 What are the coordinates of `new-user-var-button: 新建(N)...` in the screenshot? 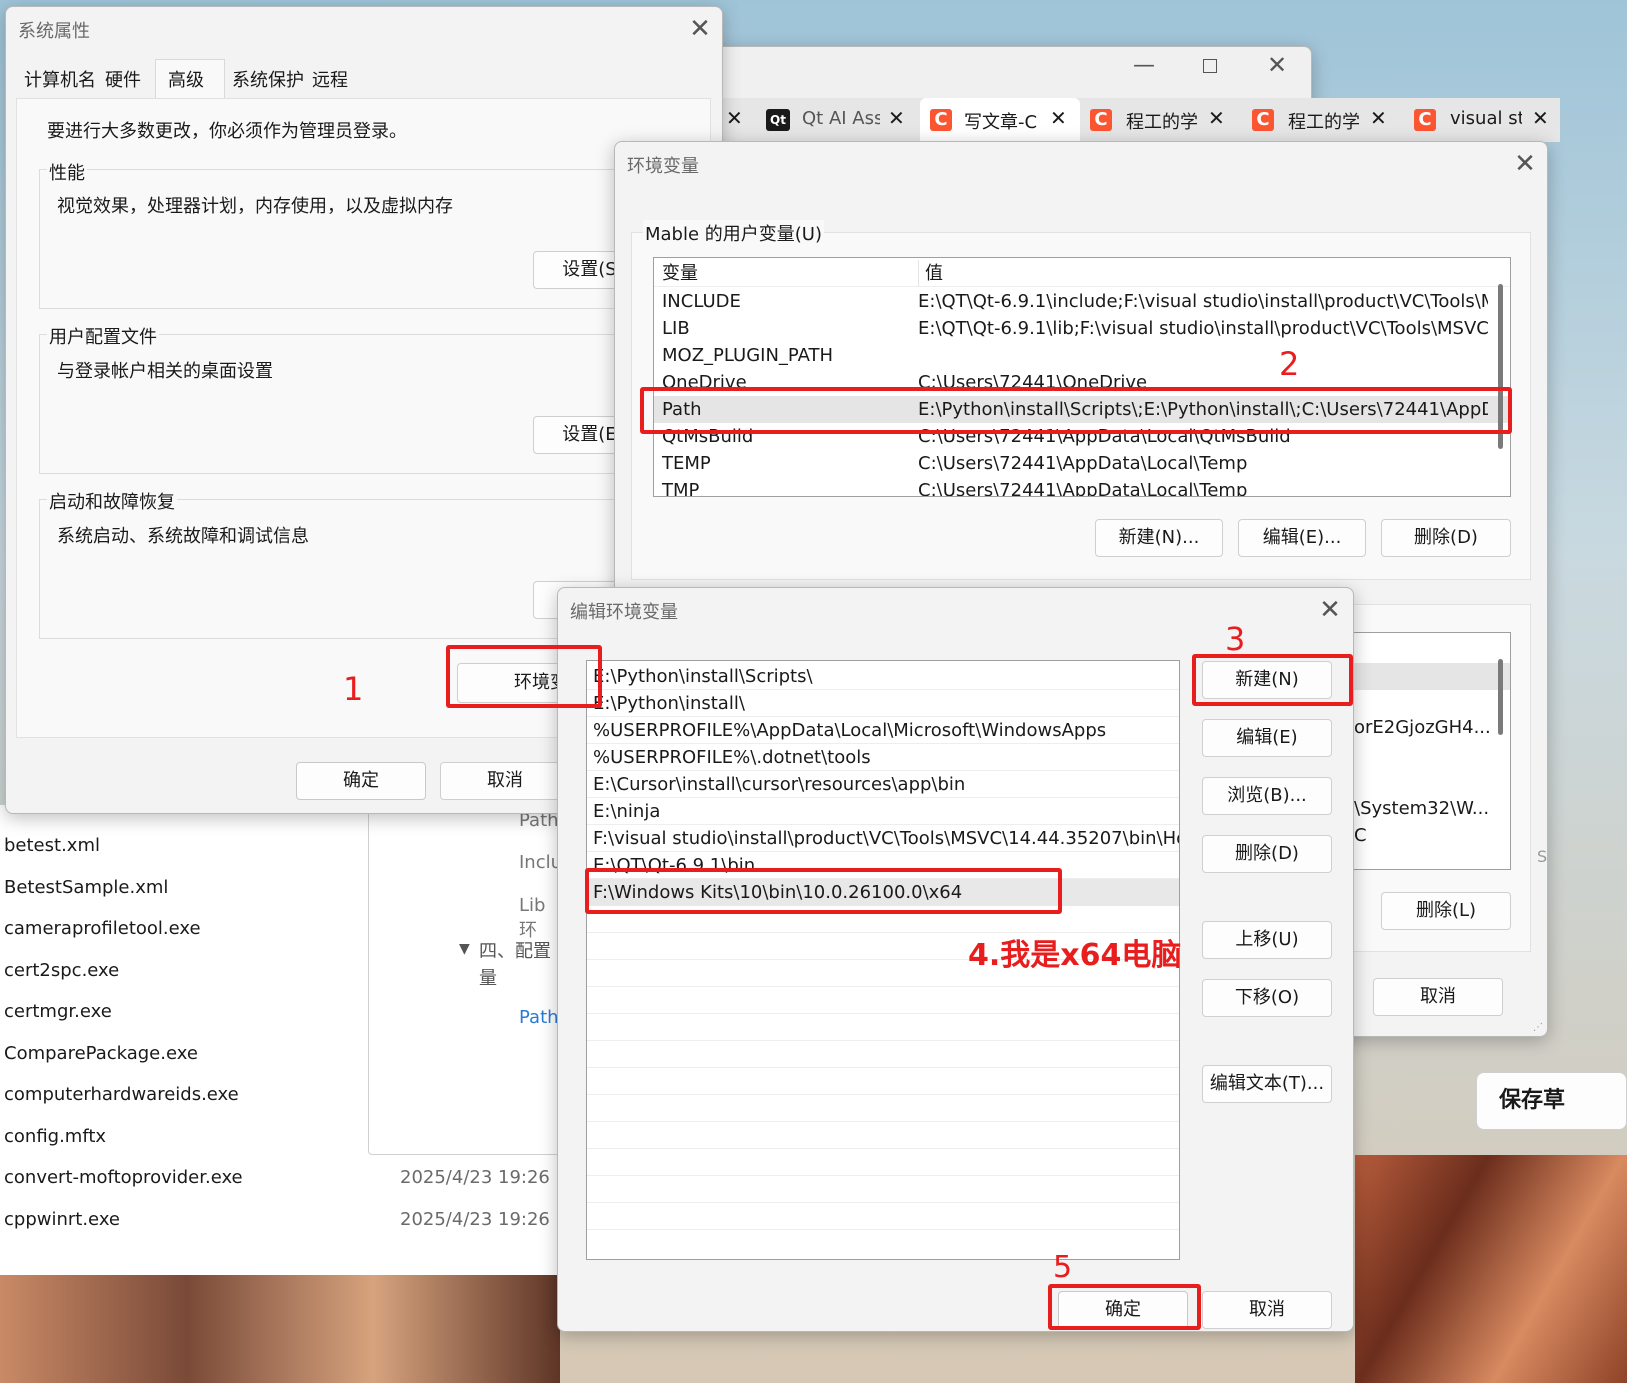 It's located at (1159, 538).